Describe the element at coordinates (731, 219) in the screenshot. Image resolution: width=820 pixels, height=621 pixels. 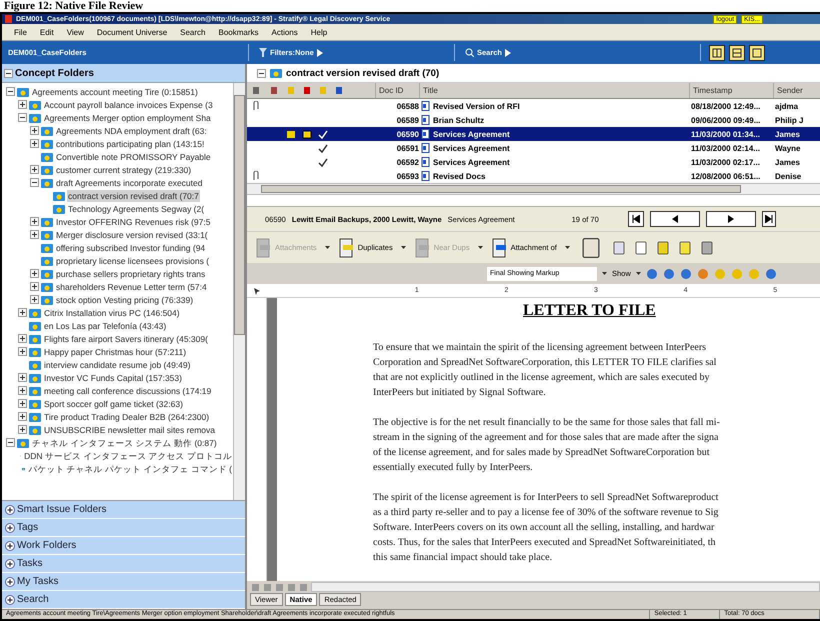
I see `next-button` at that location.